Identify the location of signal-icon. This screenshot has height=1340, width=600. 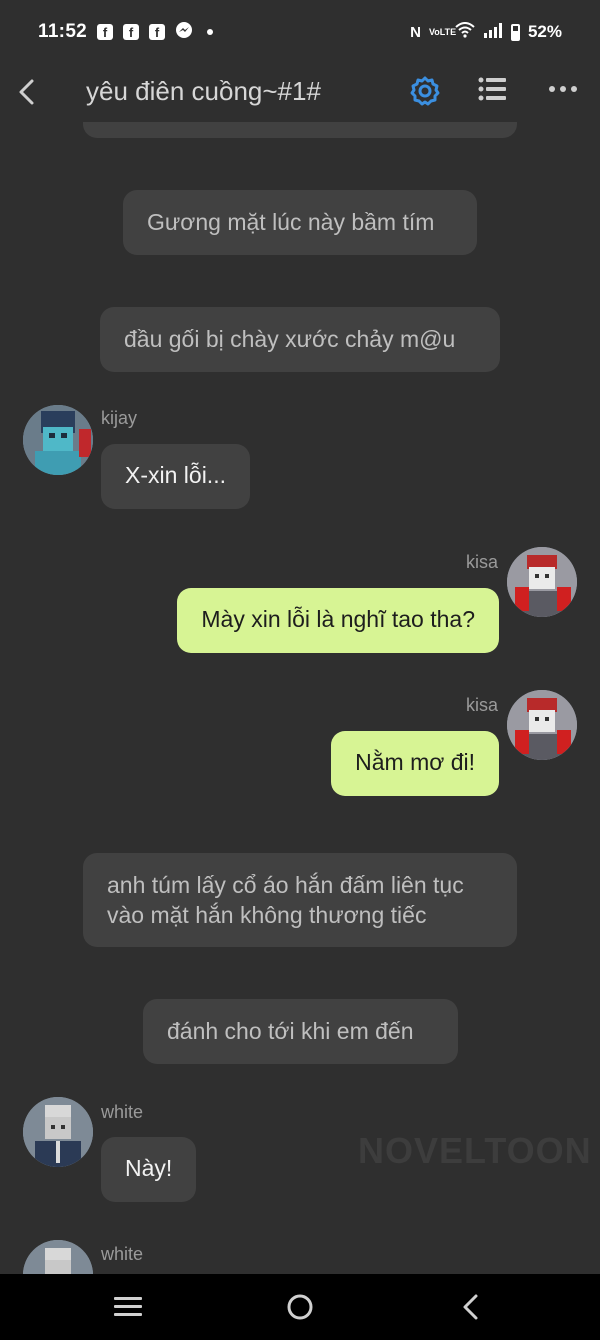
(493, 32).